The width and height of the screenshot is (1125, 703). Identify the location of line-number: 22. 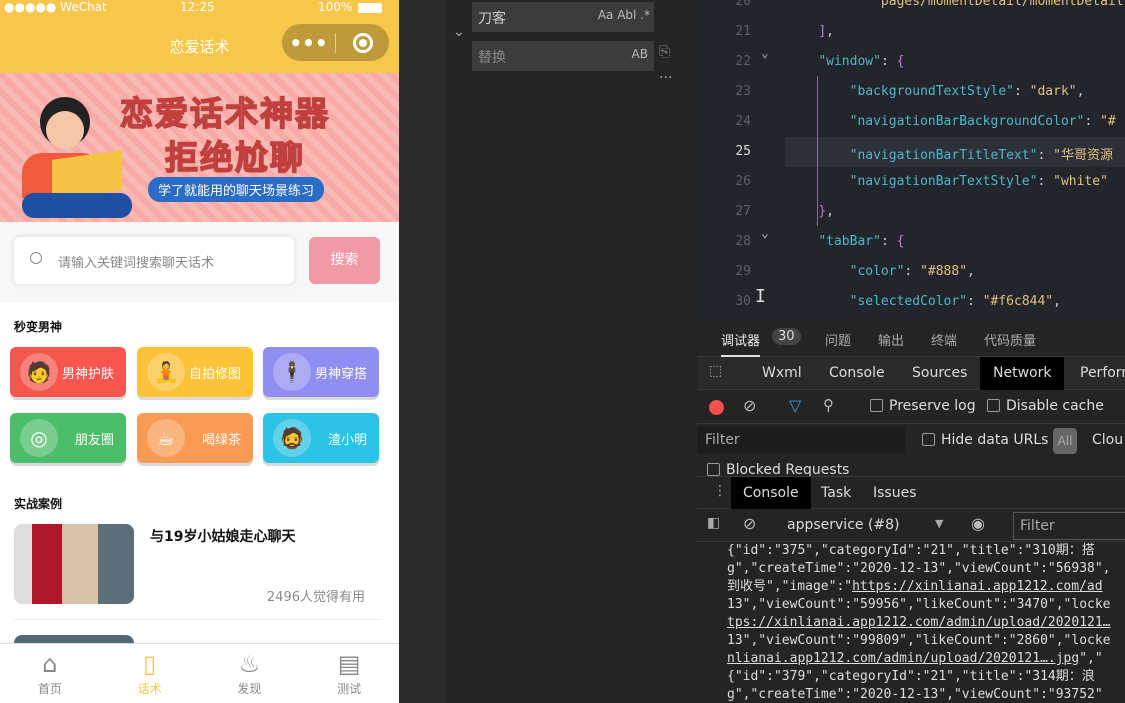
(743, 61).